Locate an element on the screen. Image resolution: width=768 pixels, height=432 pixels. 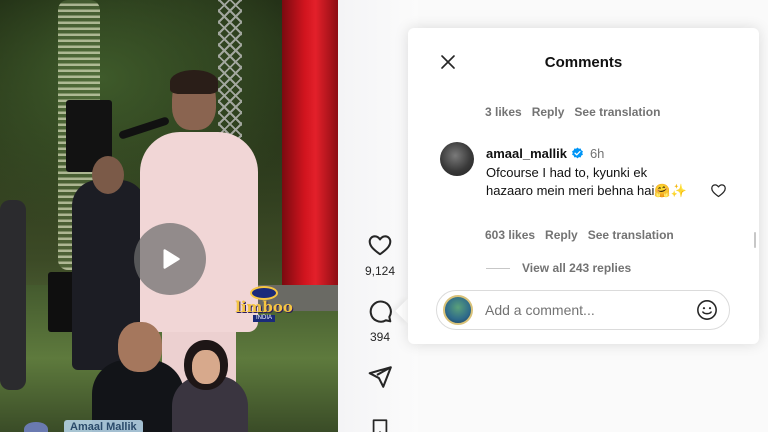
bookmark-icon is located at coordinates (380, 425).